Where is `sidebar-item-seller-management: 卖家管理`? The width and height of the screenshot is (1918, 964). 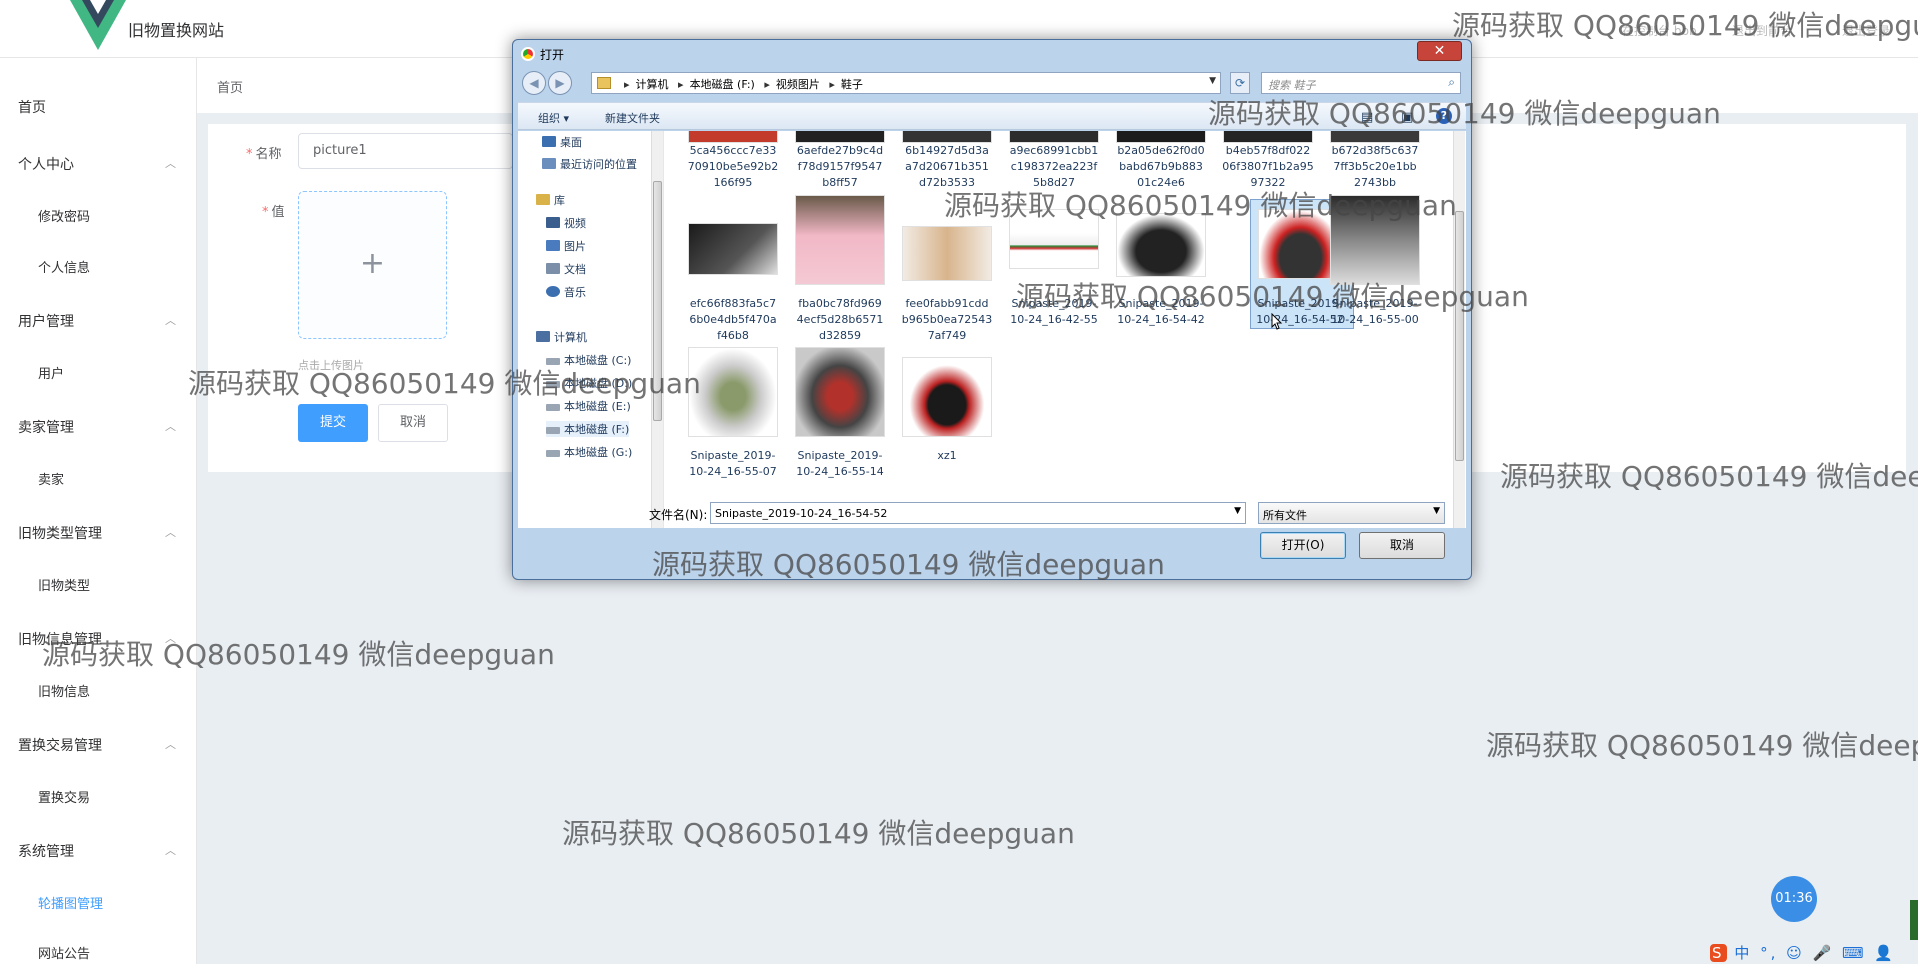 sidebar-item-seller-management: 卖家管理 is located at coordinates (46, 427).